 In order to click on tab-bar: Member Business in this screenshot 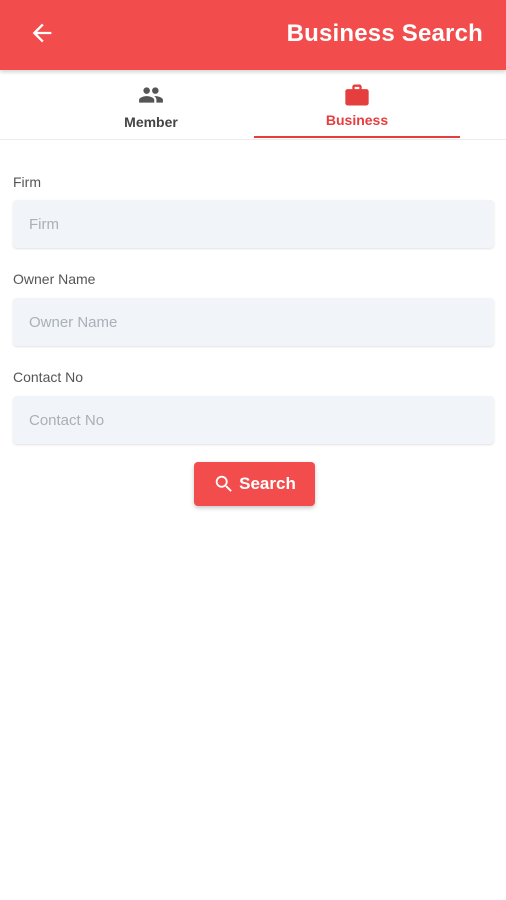, I will do `click(253, 105)`.